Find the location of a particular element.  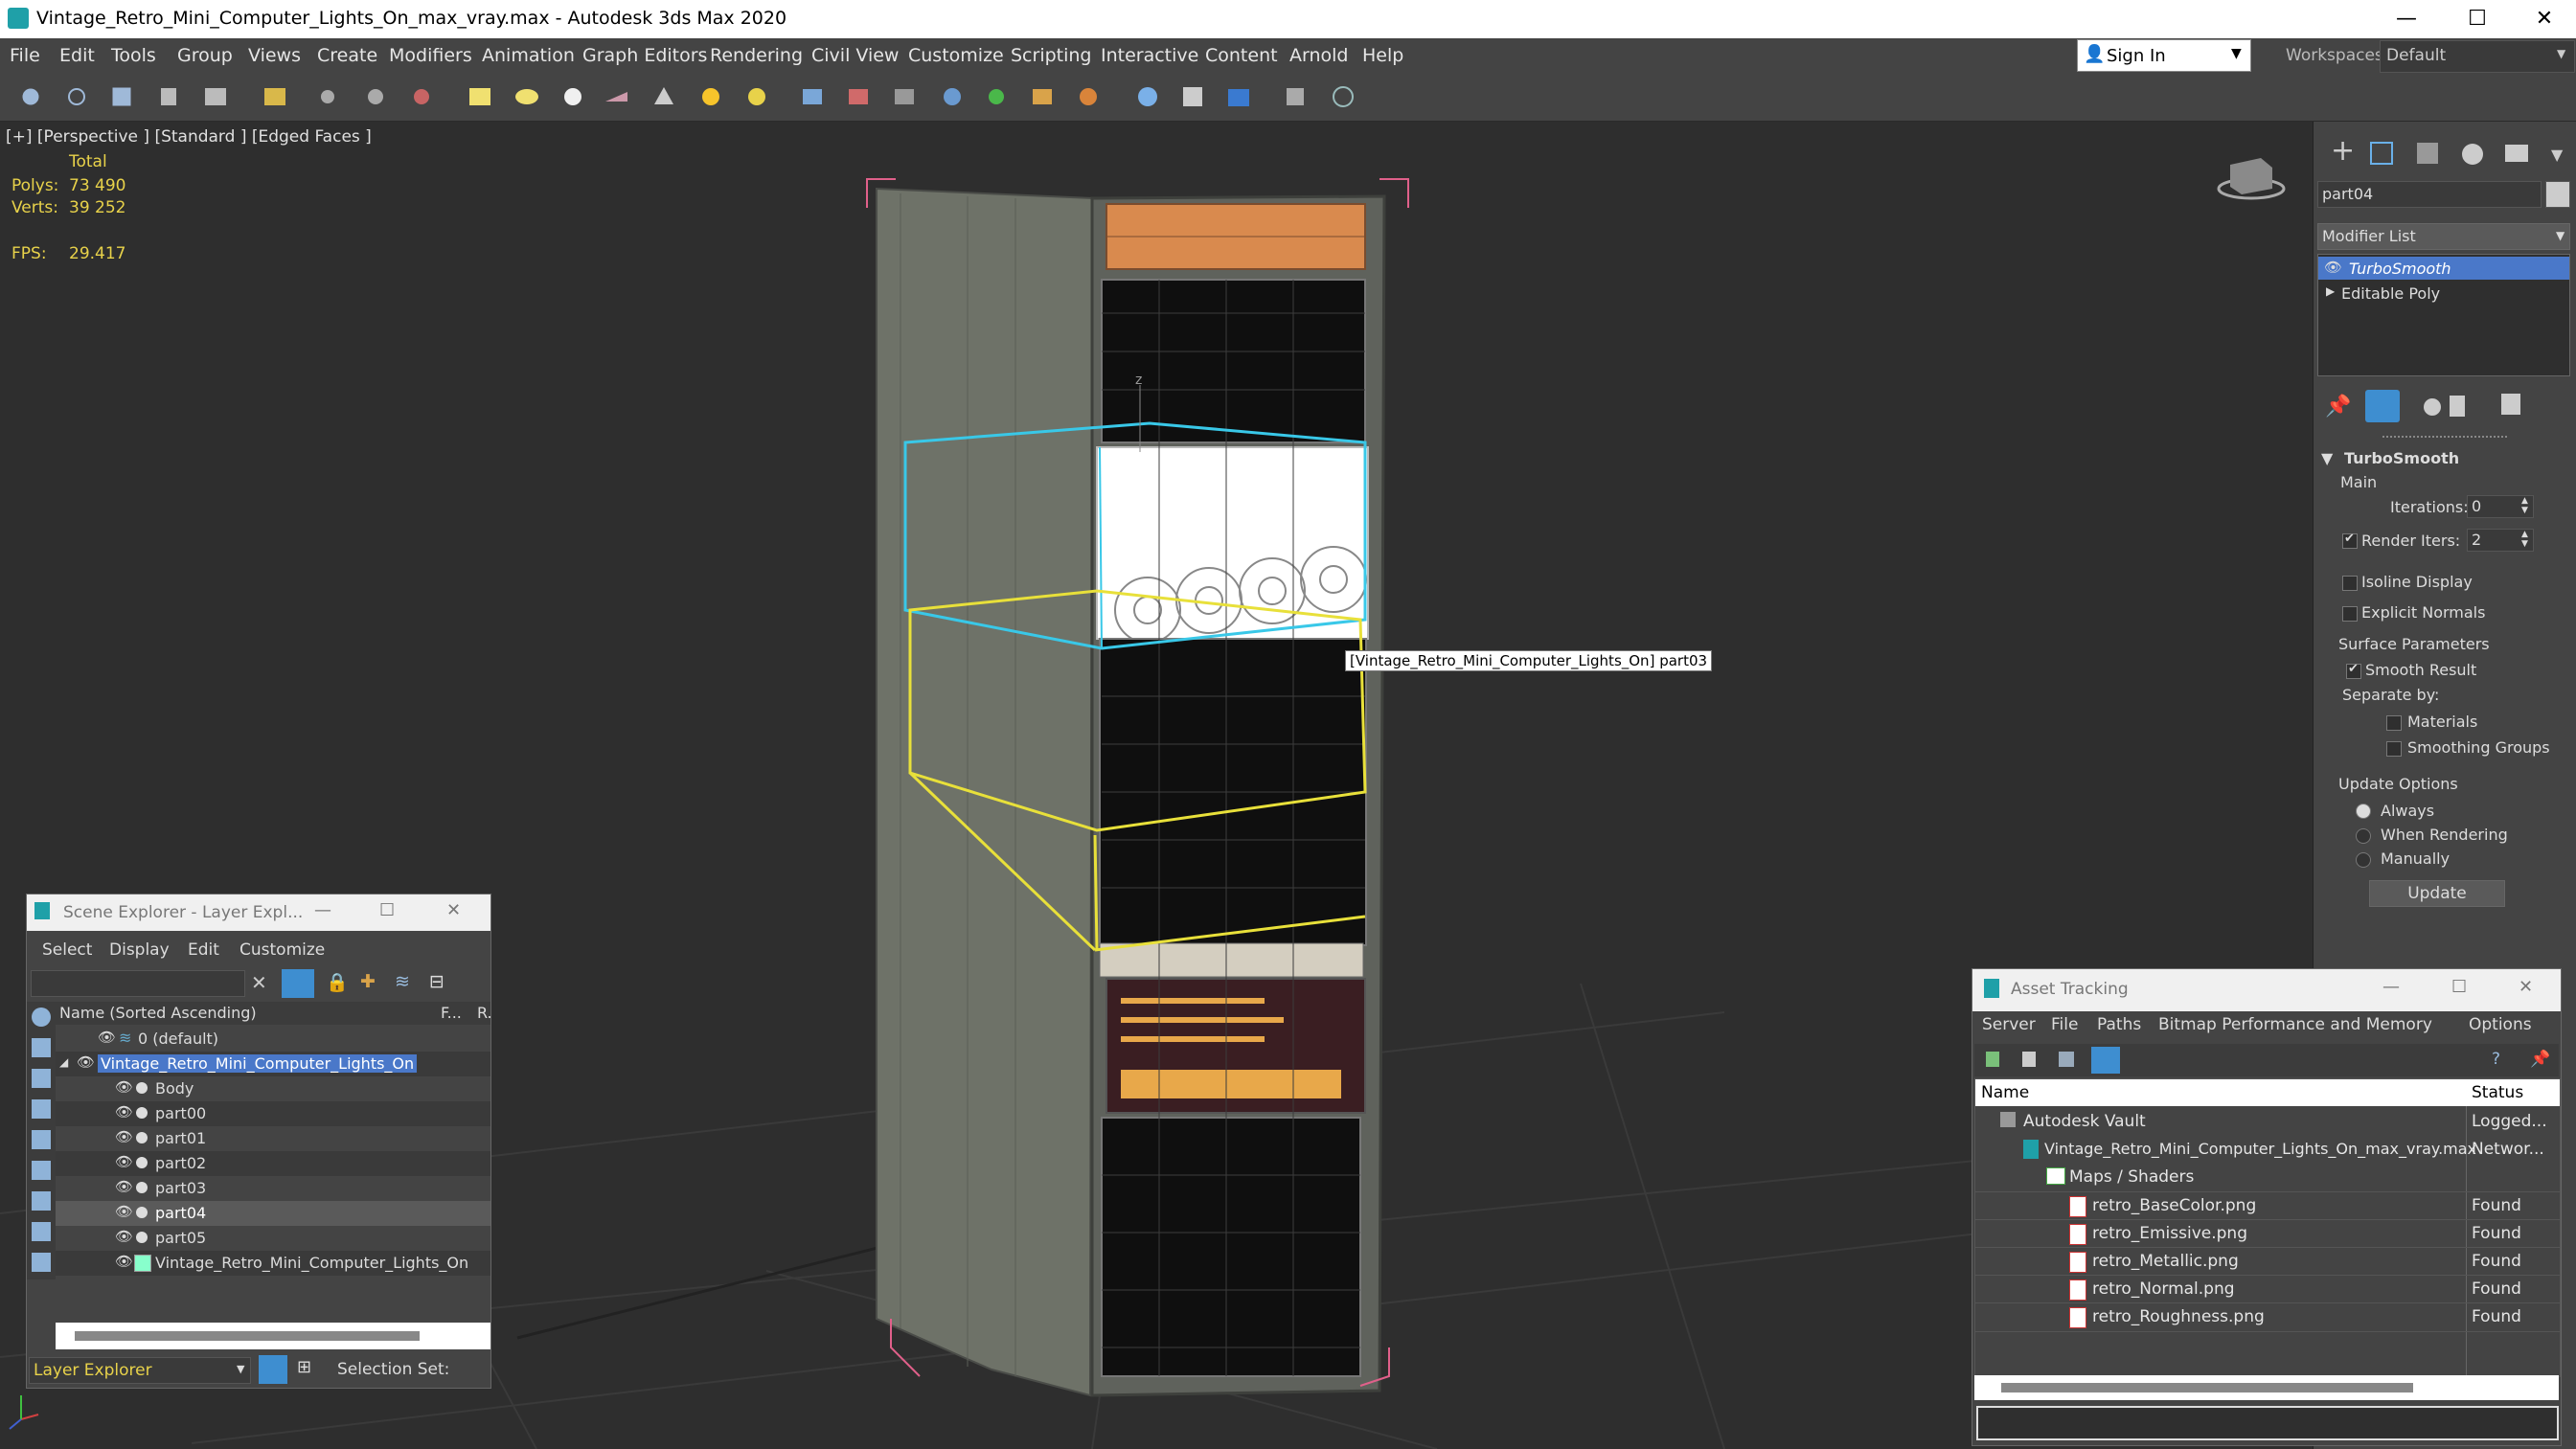

asset-tracking-titlebar: Asset Tracking — ☐ ✕ is located at coordinates (2266, 990).